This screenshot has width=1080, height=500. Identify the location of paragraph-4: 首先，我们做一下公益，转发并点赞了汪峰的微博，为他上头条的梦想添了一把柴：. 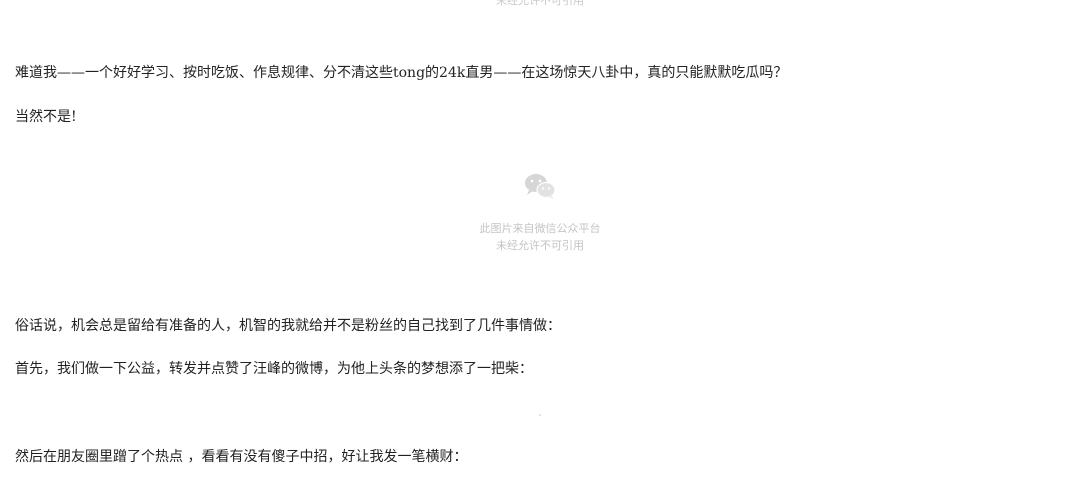
(274, 369).